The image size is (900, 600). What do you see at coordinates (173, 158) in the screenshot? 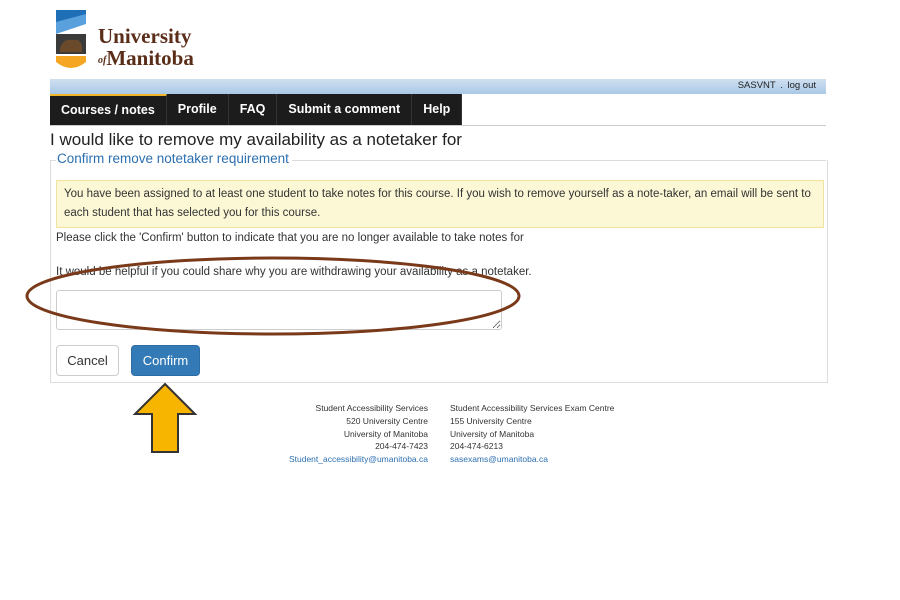
I see `panel-title: Confirm remove notetaker requirement` at bounding box center [173, 158].